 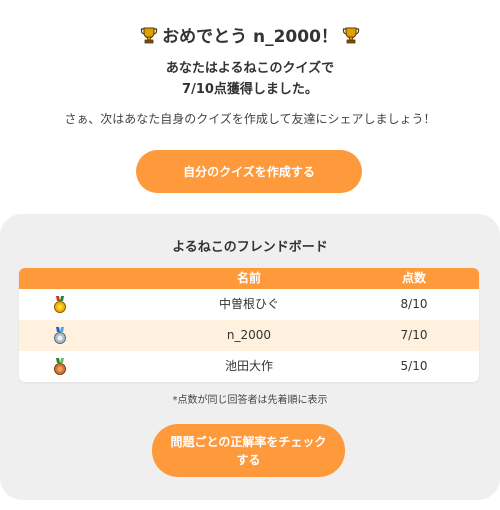 I want to click on player-name: 中曽根ひぐ, so click(x=248, y=304).